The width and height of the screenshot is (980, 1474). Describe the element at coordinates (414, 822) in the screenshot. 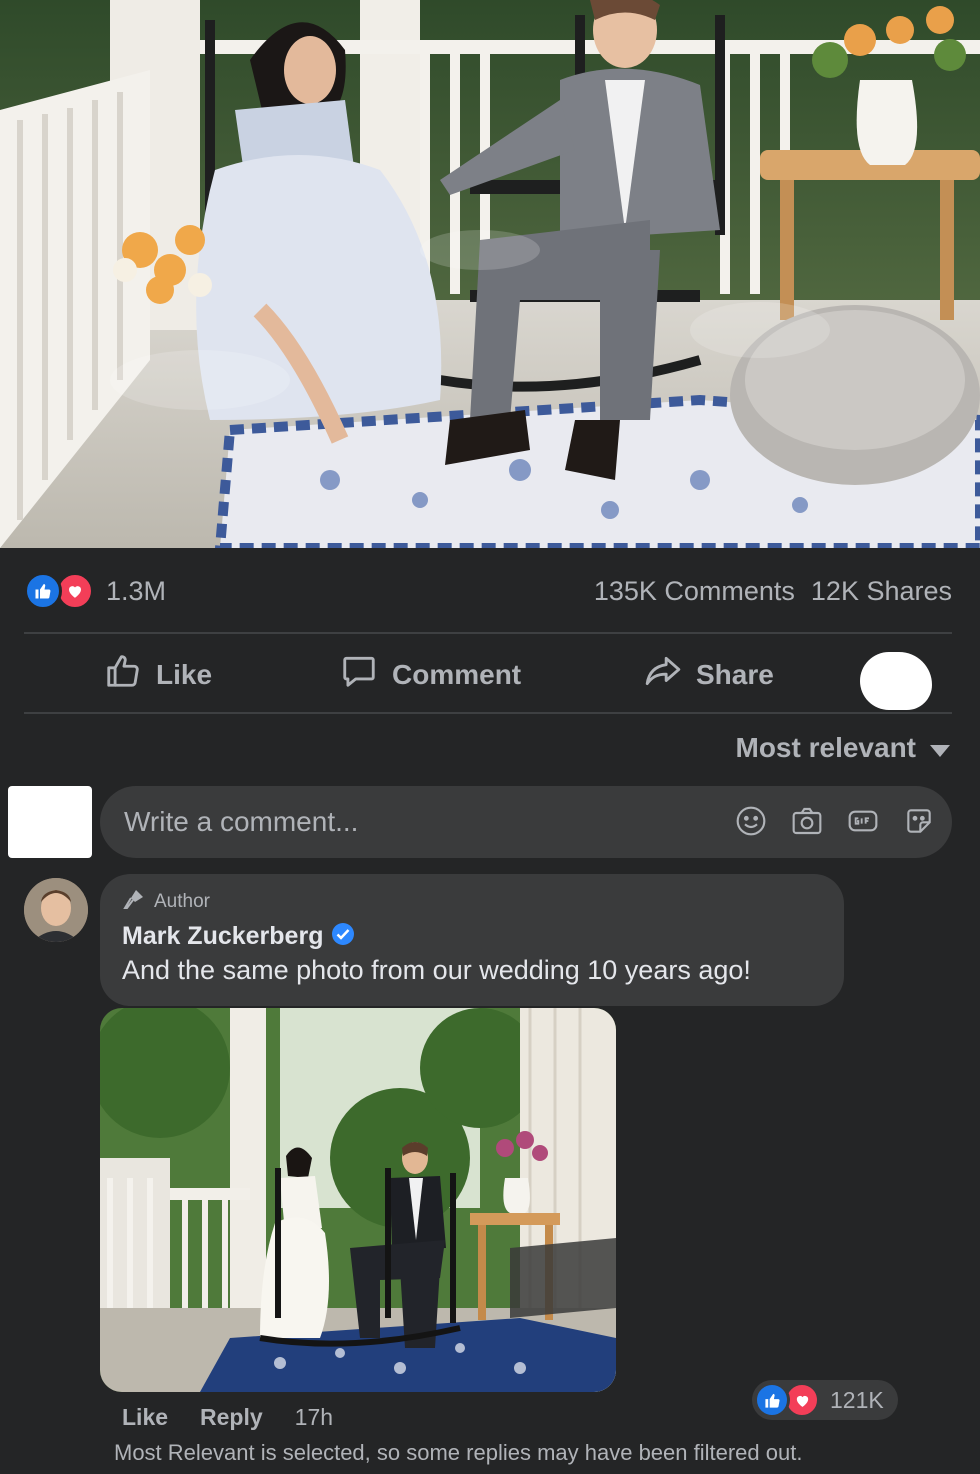

I see `comment-input` at that location.